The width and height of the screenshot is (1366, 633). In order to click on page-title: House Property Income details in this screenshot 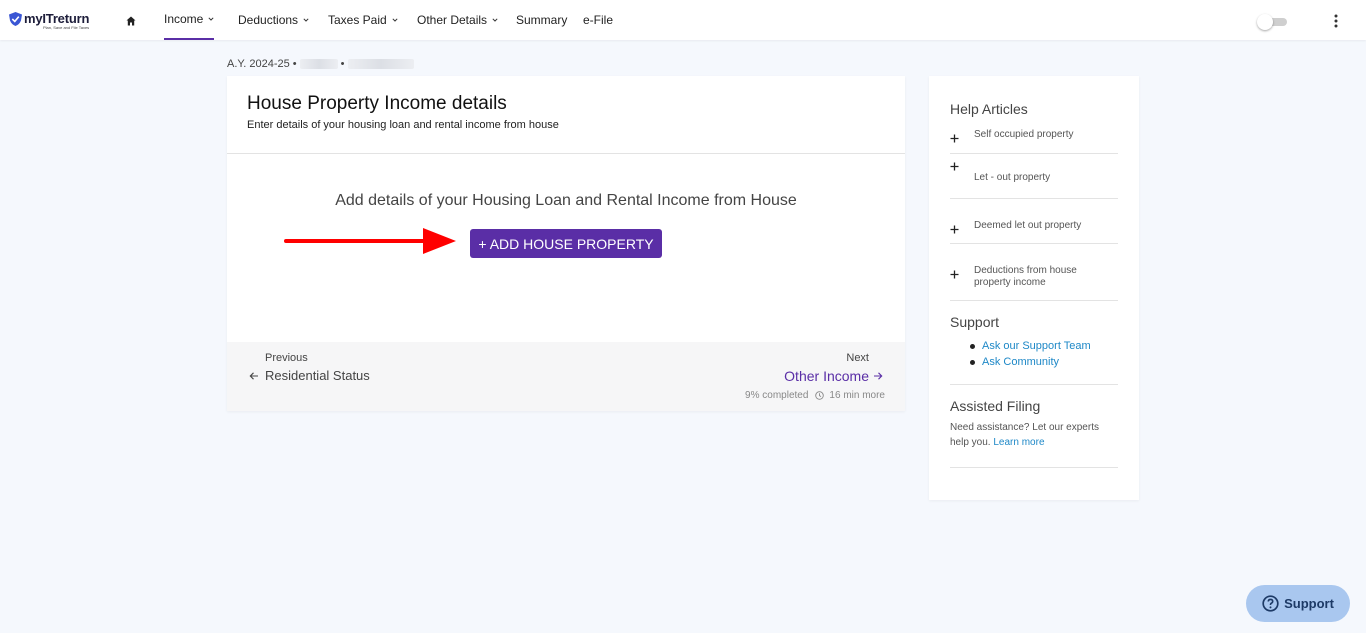, I will do `click(377, 103)`.